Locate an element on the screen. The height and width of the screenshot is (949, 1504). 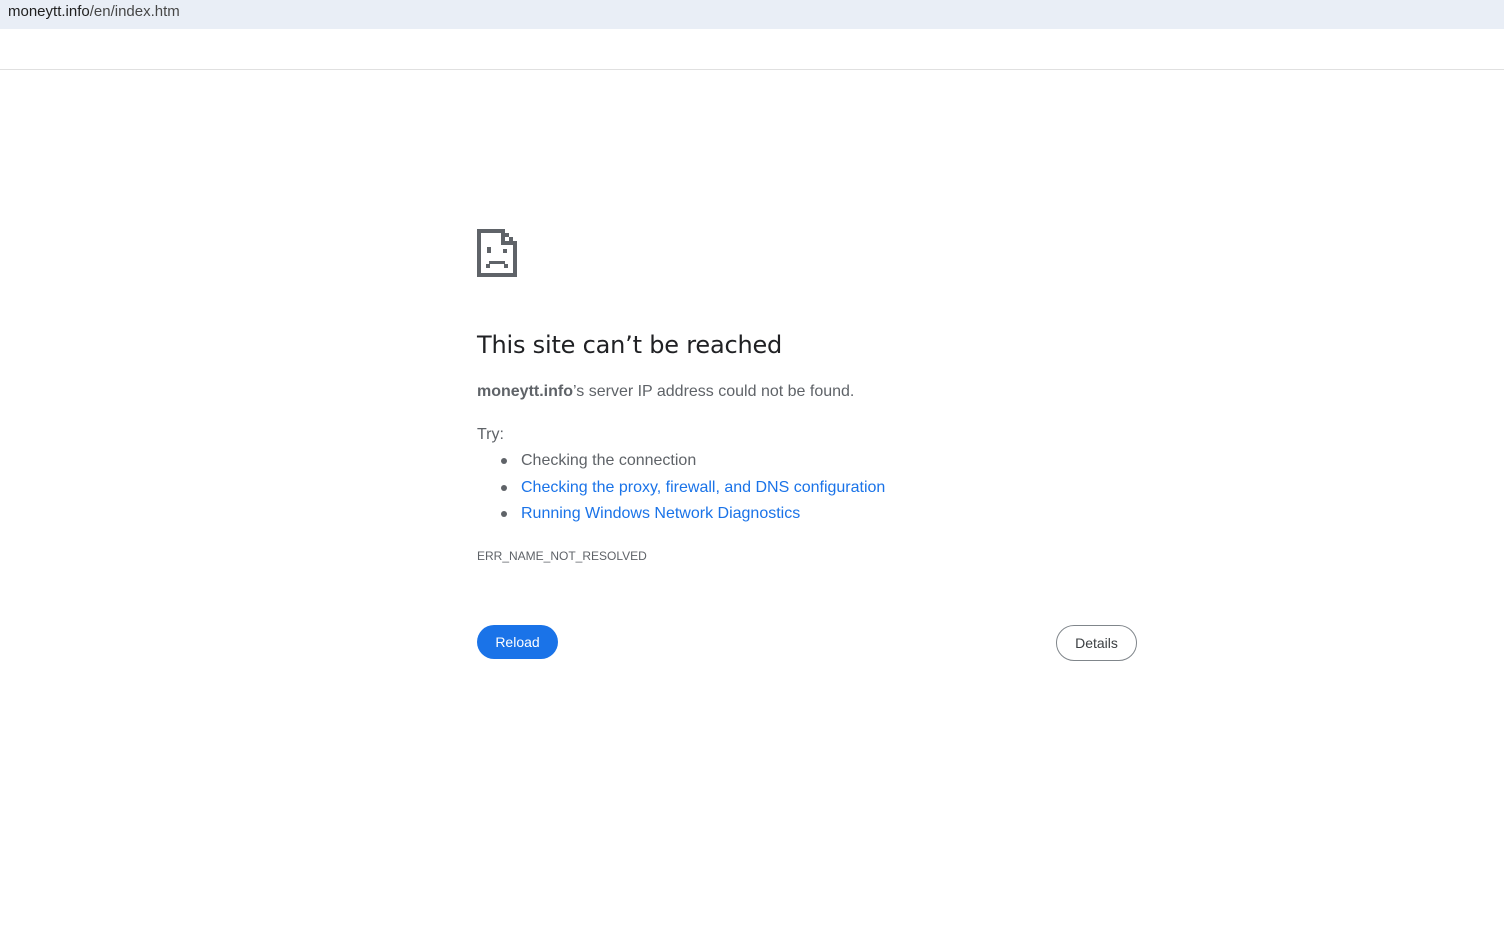
divider is located at coordinates (752, 69).